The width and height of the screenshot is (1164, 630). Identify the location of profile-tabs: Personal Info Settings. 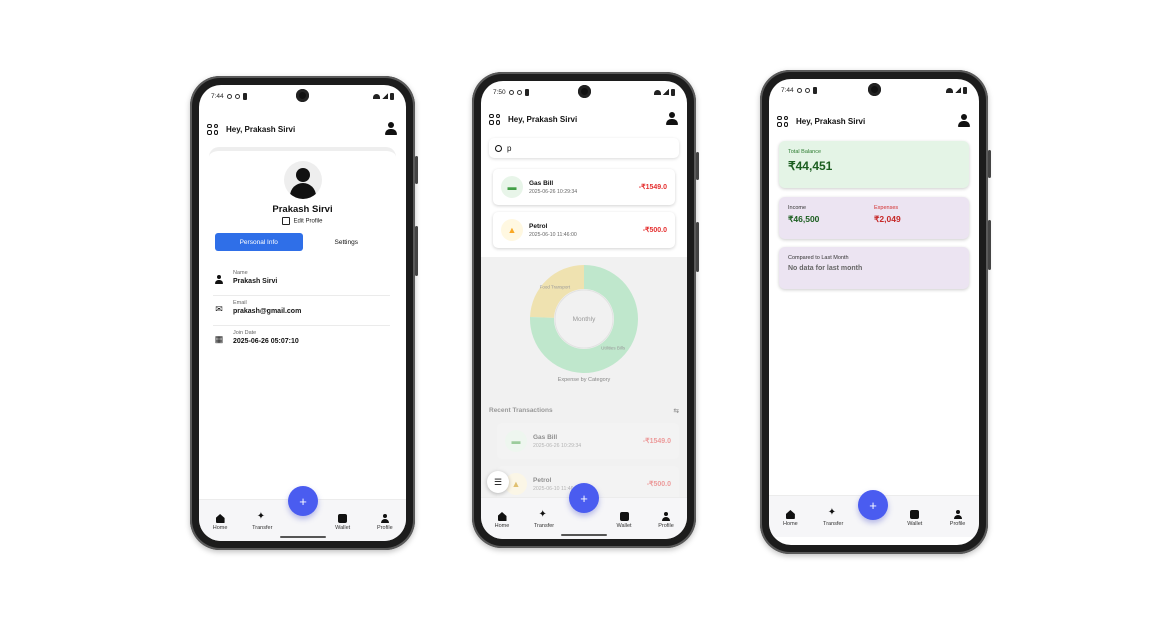
(302, 242).